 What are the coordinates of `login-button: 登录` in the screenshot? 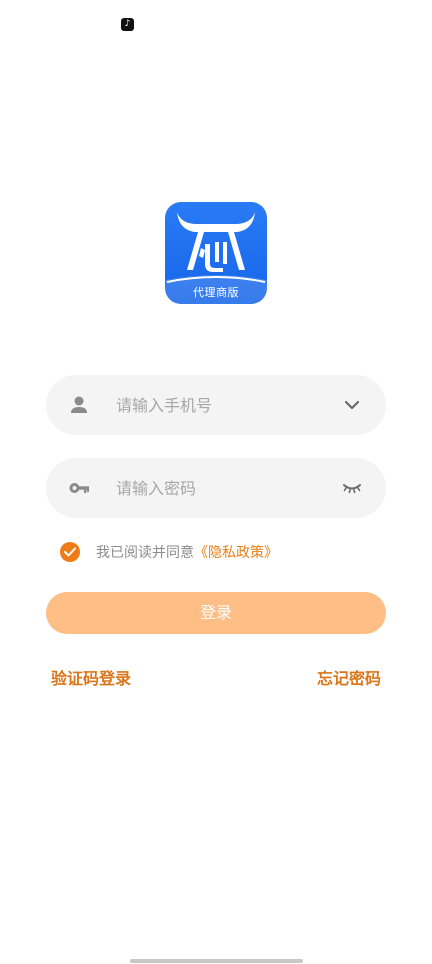 It's located at (216, 613).